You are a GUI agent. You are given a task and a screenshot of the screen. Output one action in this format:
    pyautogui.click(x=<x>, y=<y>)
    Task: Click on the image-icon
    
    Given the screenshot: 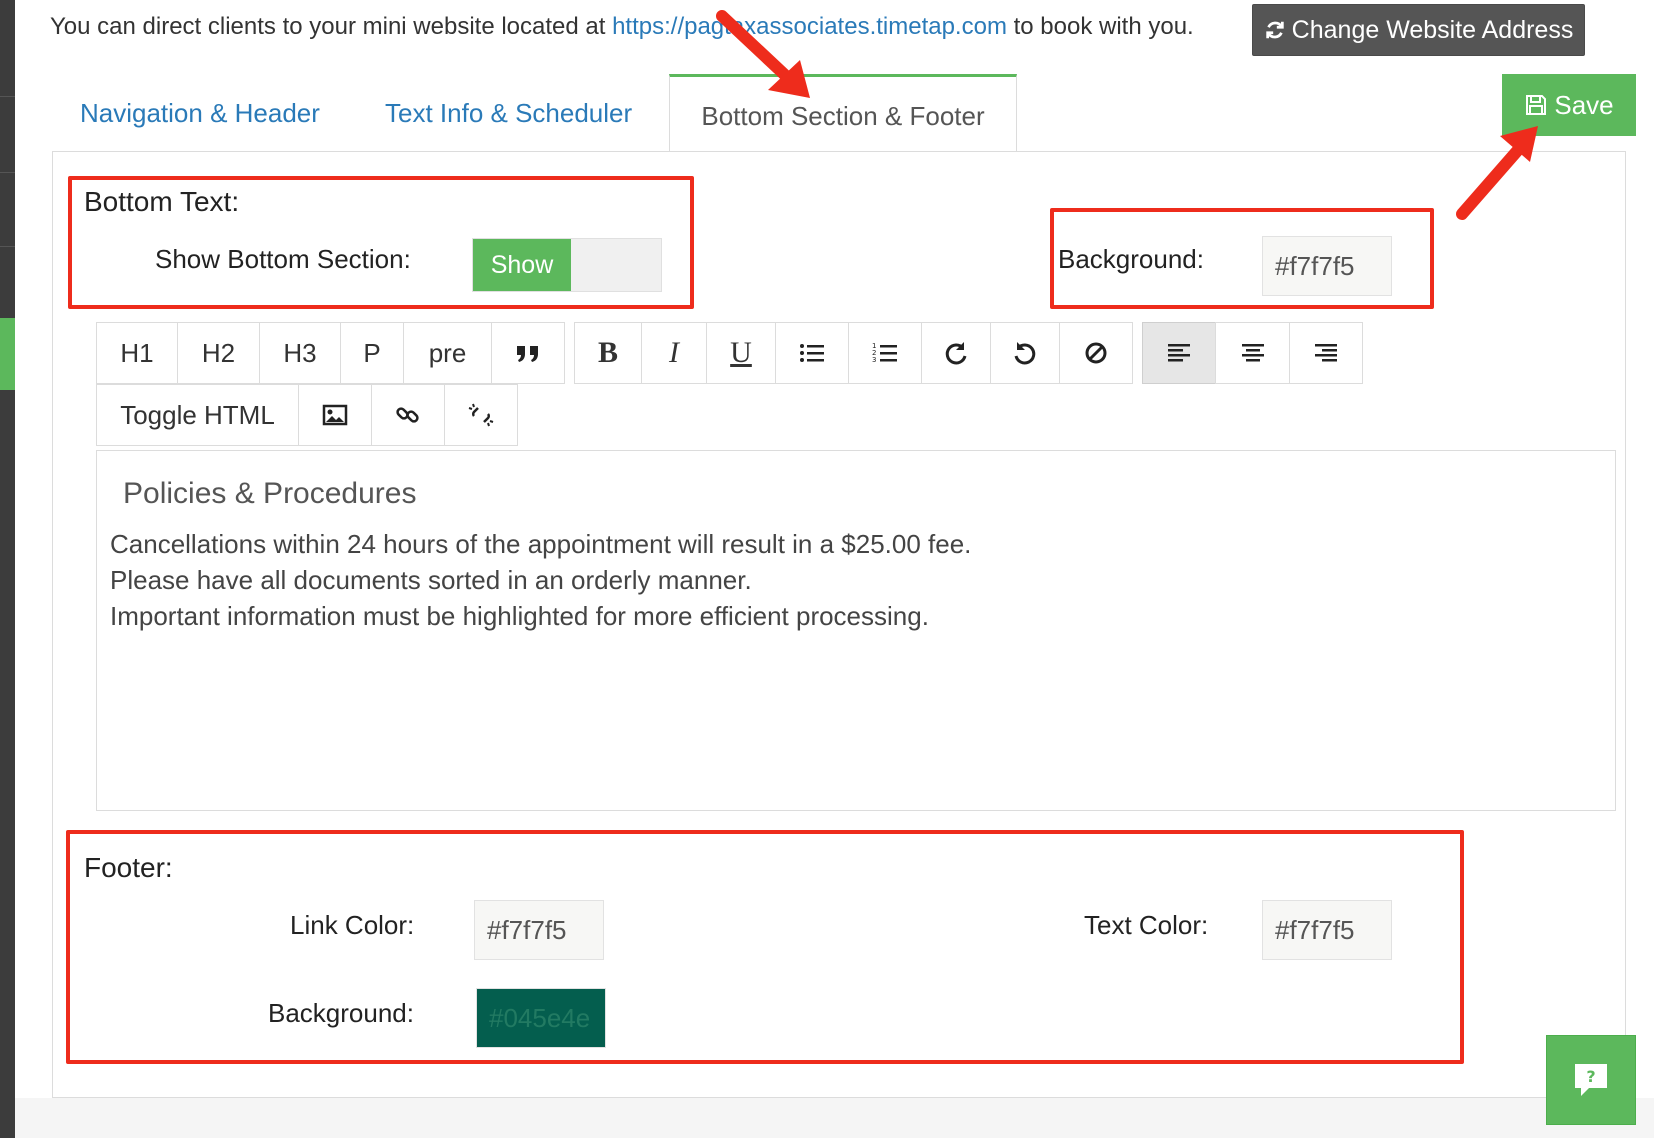 What is the action you would take?
    pyautogui.click(x=335, y=415)
    